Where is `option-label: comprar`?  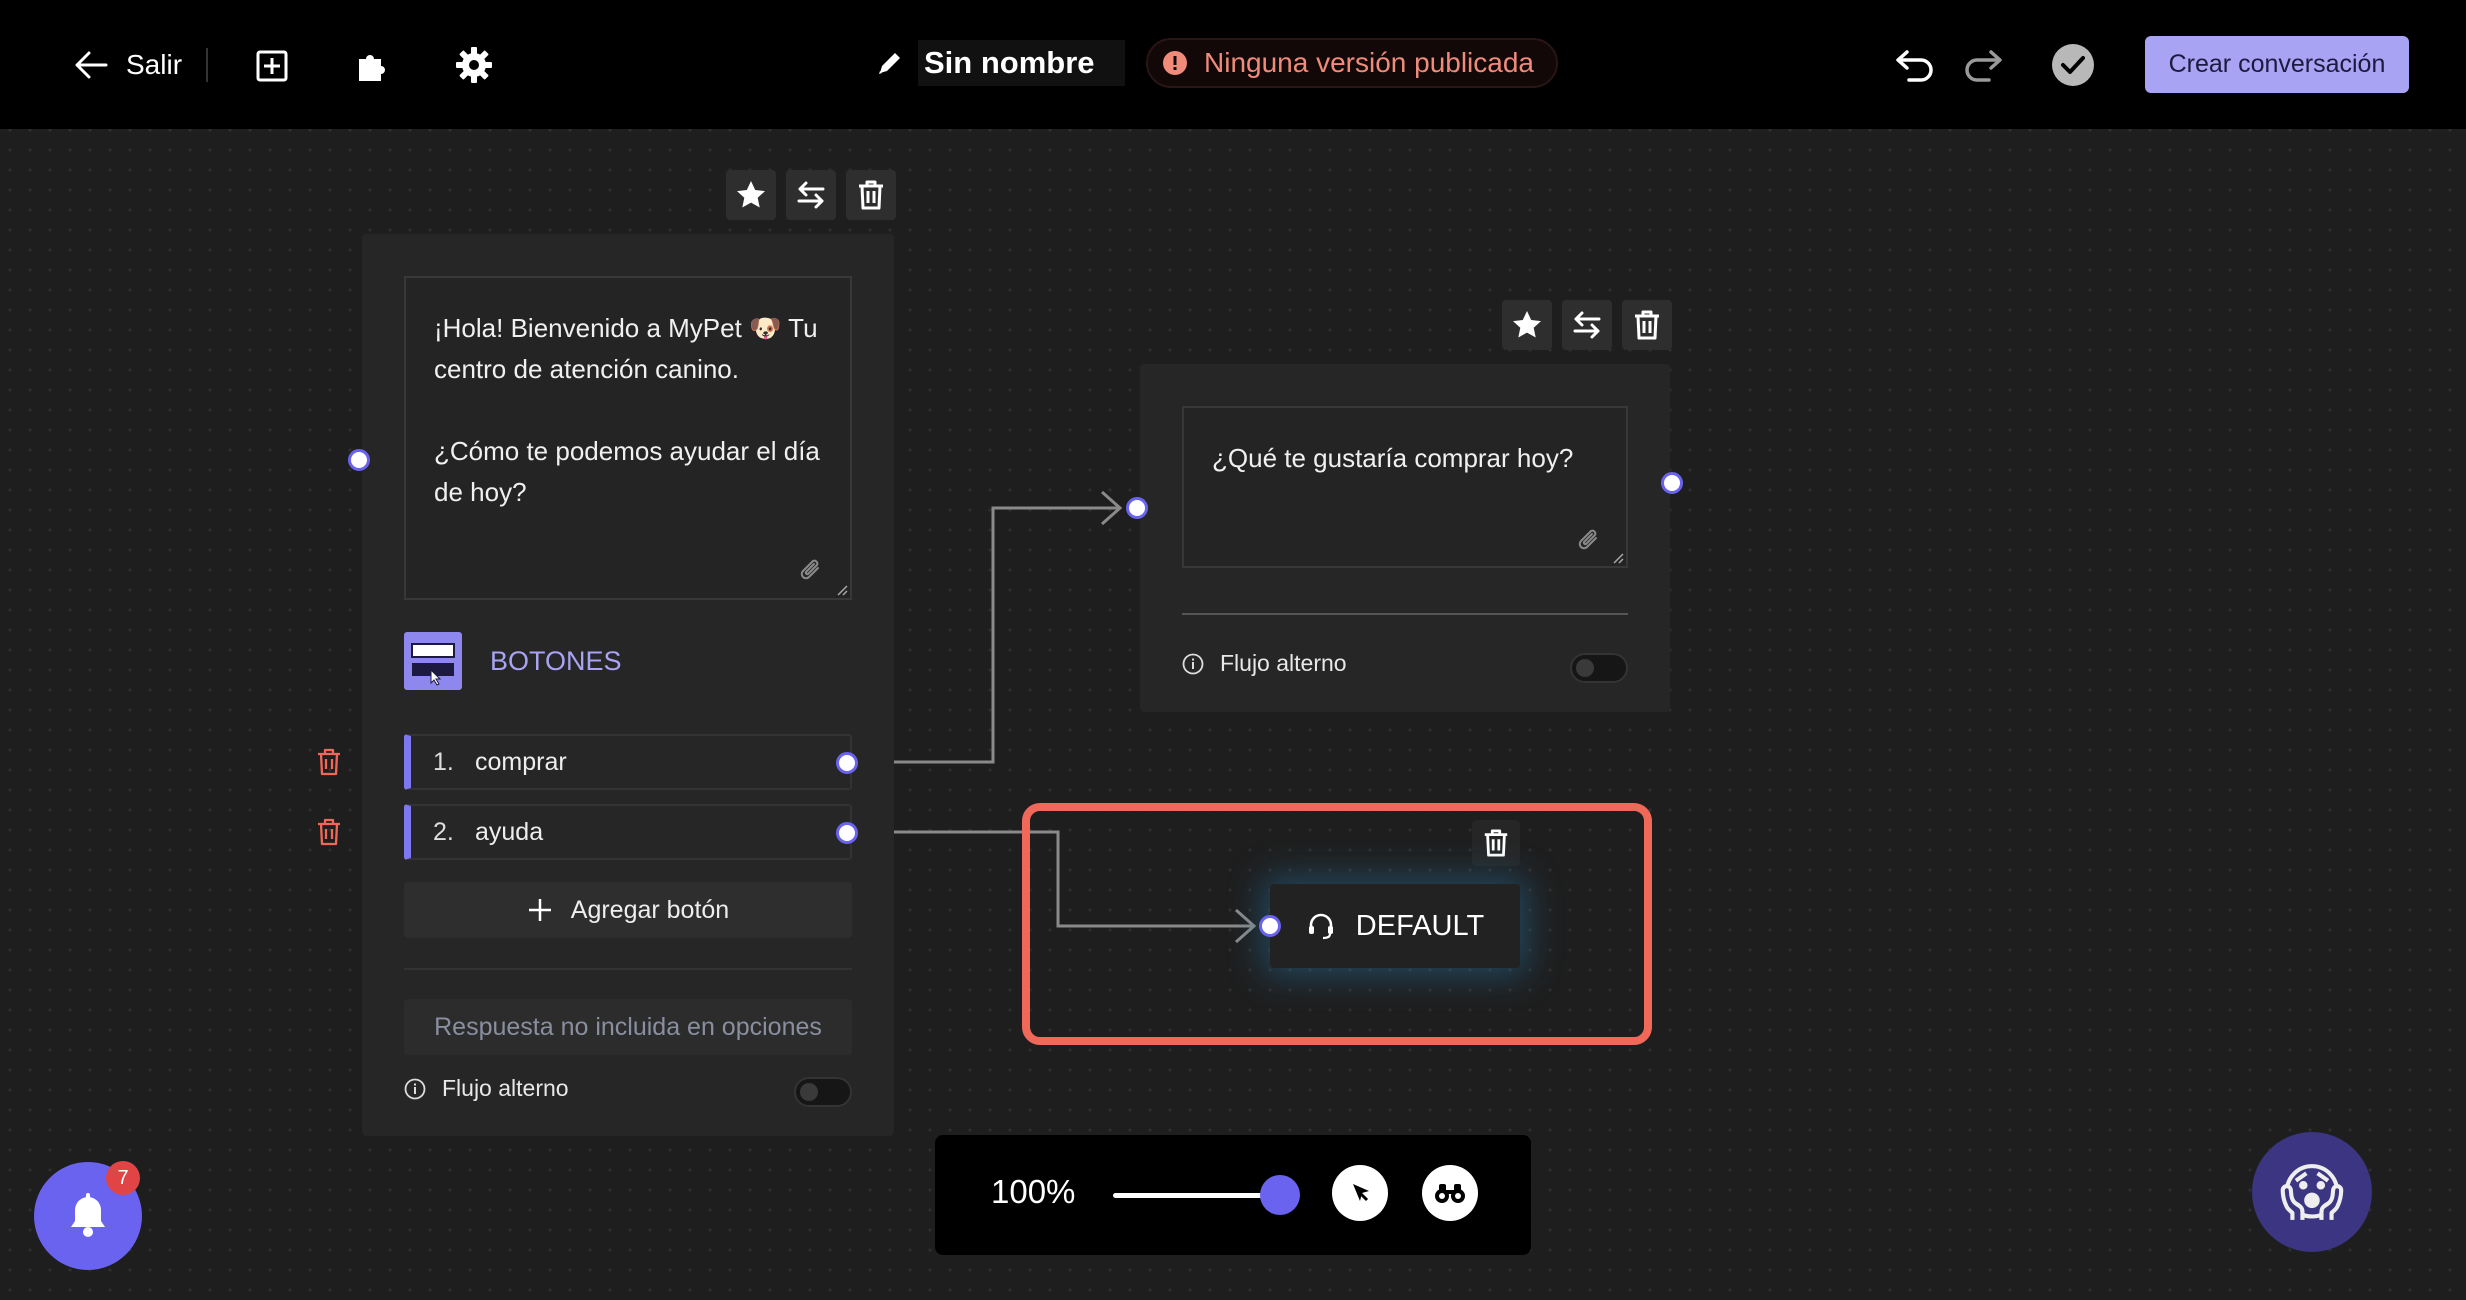
option-label: comprar is located at coordinates (521, 761).